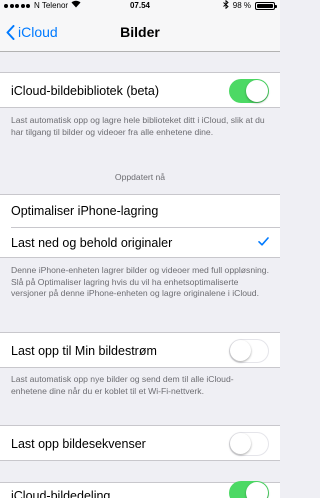 Image resolution: width=320 pixels, height=498 pixels. I want to click on photostream-toggle, so click(249, 351).